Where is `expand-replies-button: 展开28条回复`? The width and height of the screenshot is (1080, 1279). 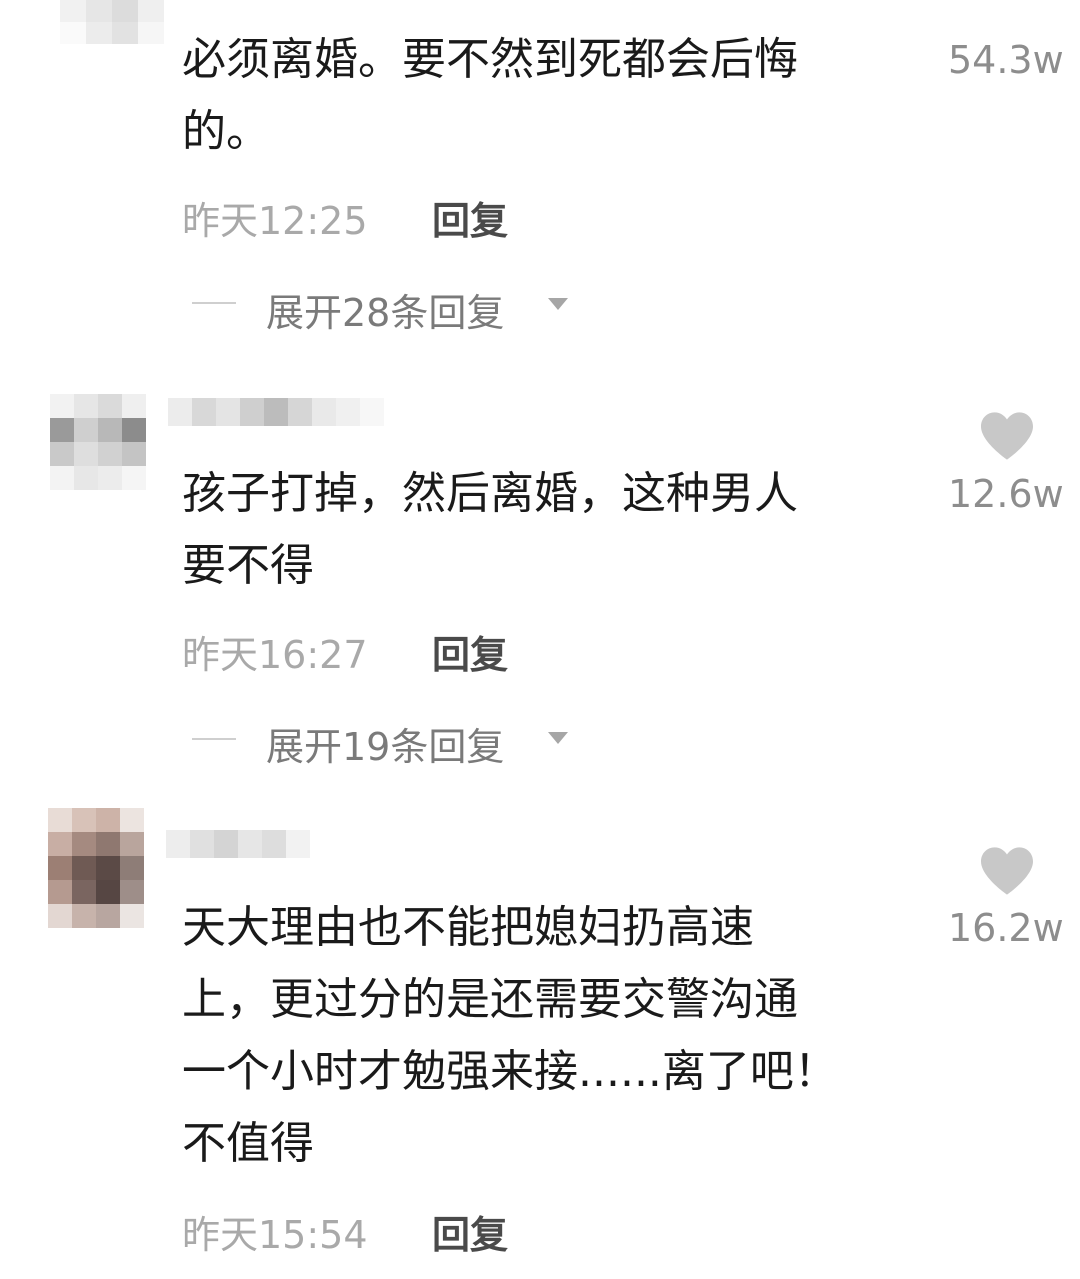
expand-replies-button: 展开28条回复 is located at coordinates (385, 309).